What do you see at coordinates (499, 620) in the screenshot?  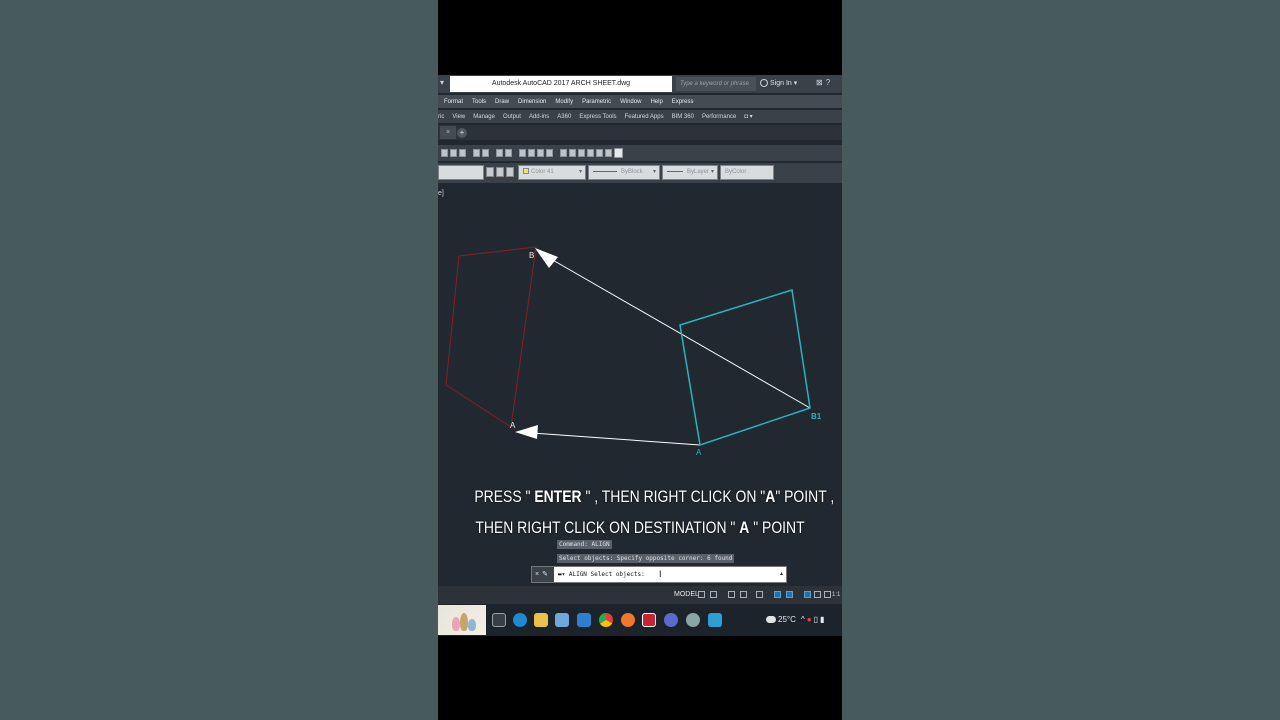 I see `task-view-icon` at bounding box center [499, 620].